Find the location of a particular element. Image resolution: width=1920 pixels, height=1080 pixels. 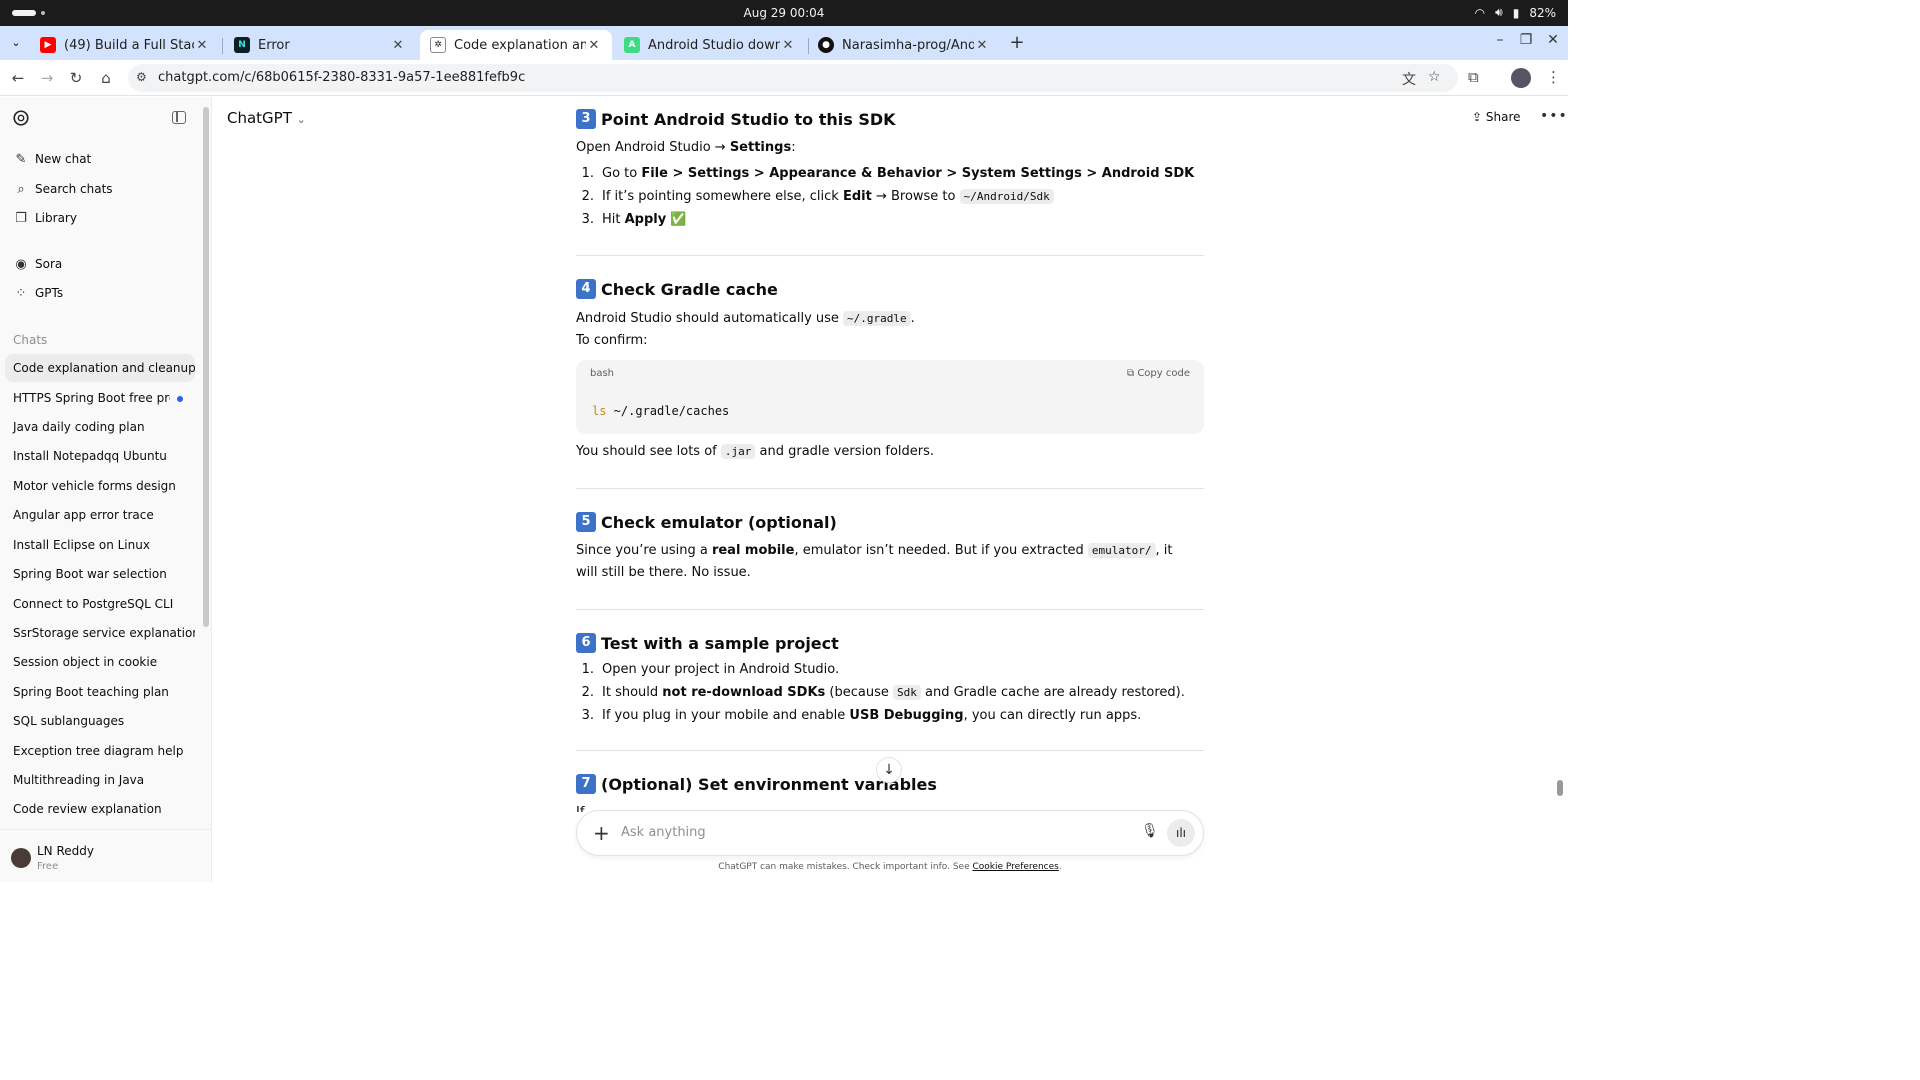

sidebar-toggle-icon is located at coordinates (179, 117).